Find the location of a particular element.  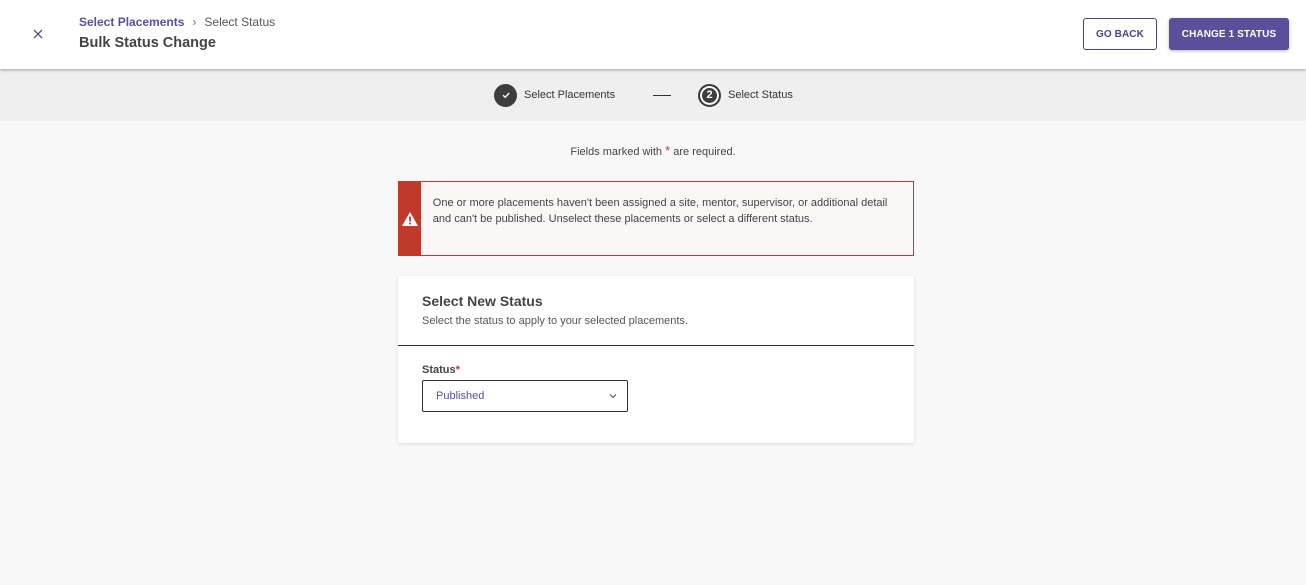

breadcrumb-current: Select Status is located at coordinates (240, 22).